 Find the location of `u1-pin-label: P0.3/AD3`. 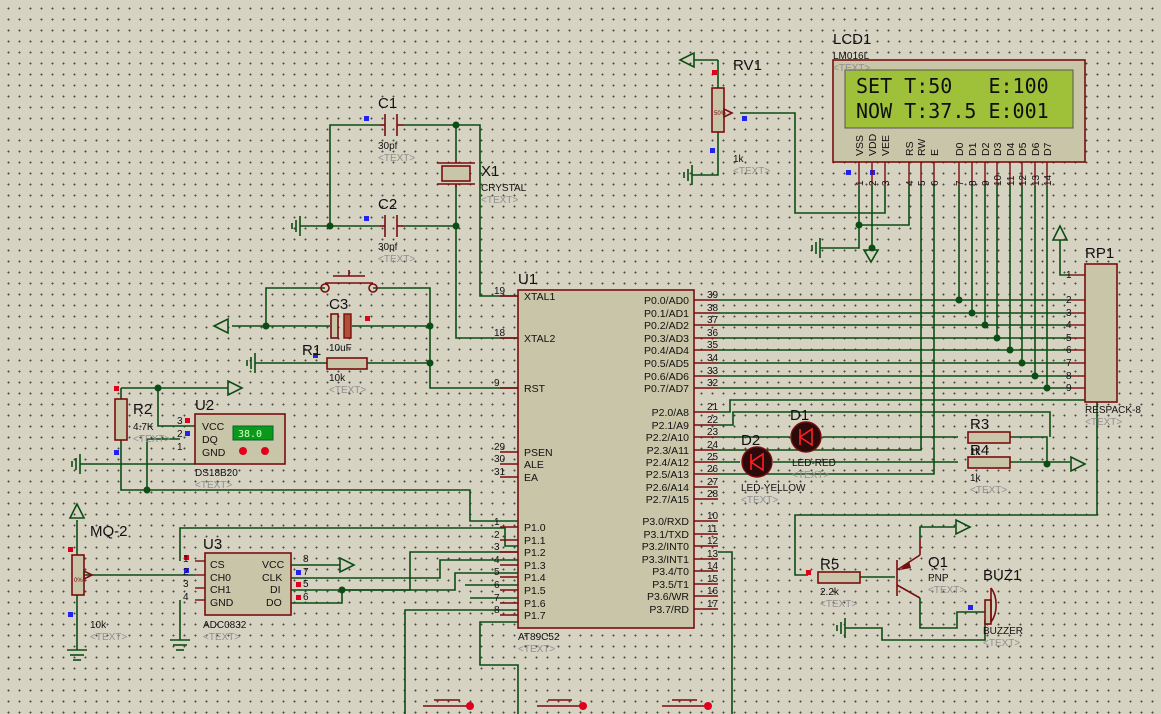

u1-pin-label: P0.3/AD3 is located at coordinates (666, 339).